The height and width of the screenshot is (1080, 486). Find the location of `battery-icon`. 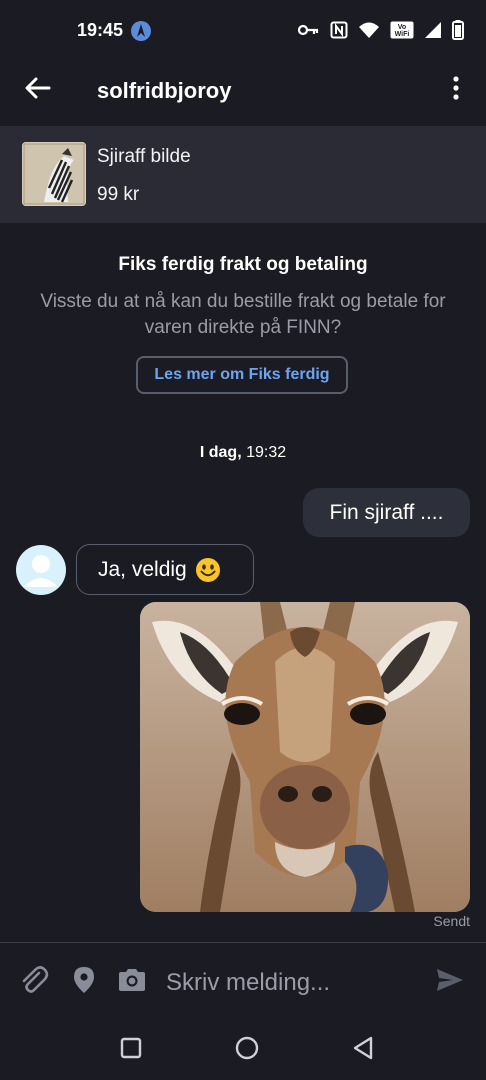

battery-icon is located at coordinates (458, 30).